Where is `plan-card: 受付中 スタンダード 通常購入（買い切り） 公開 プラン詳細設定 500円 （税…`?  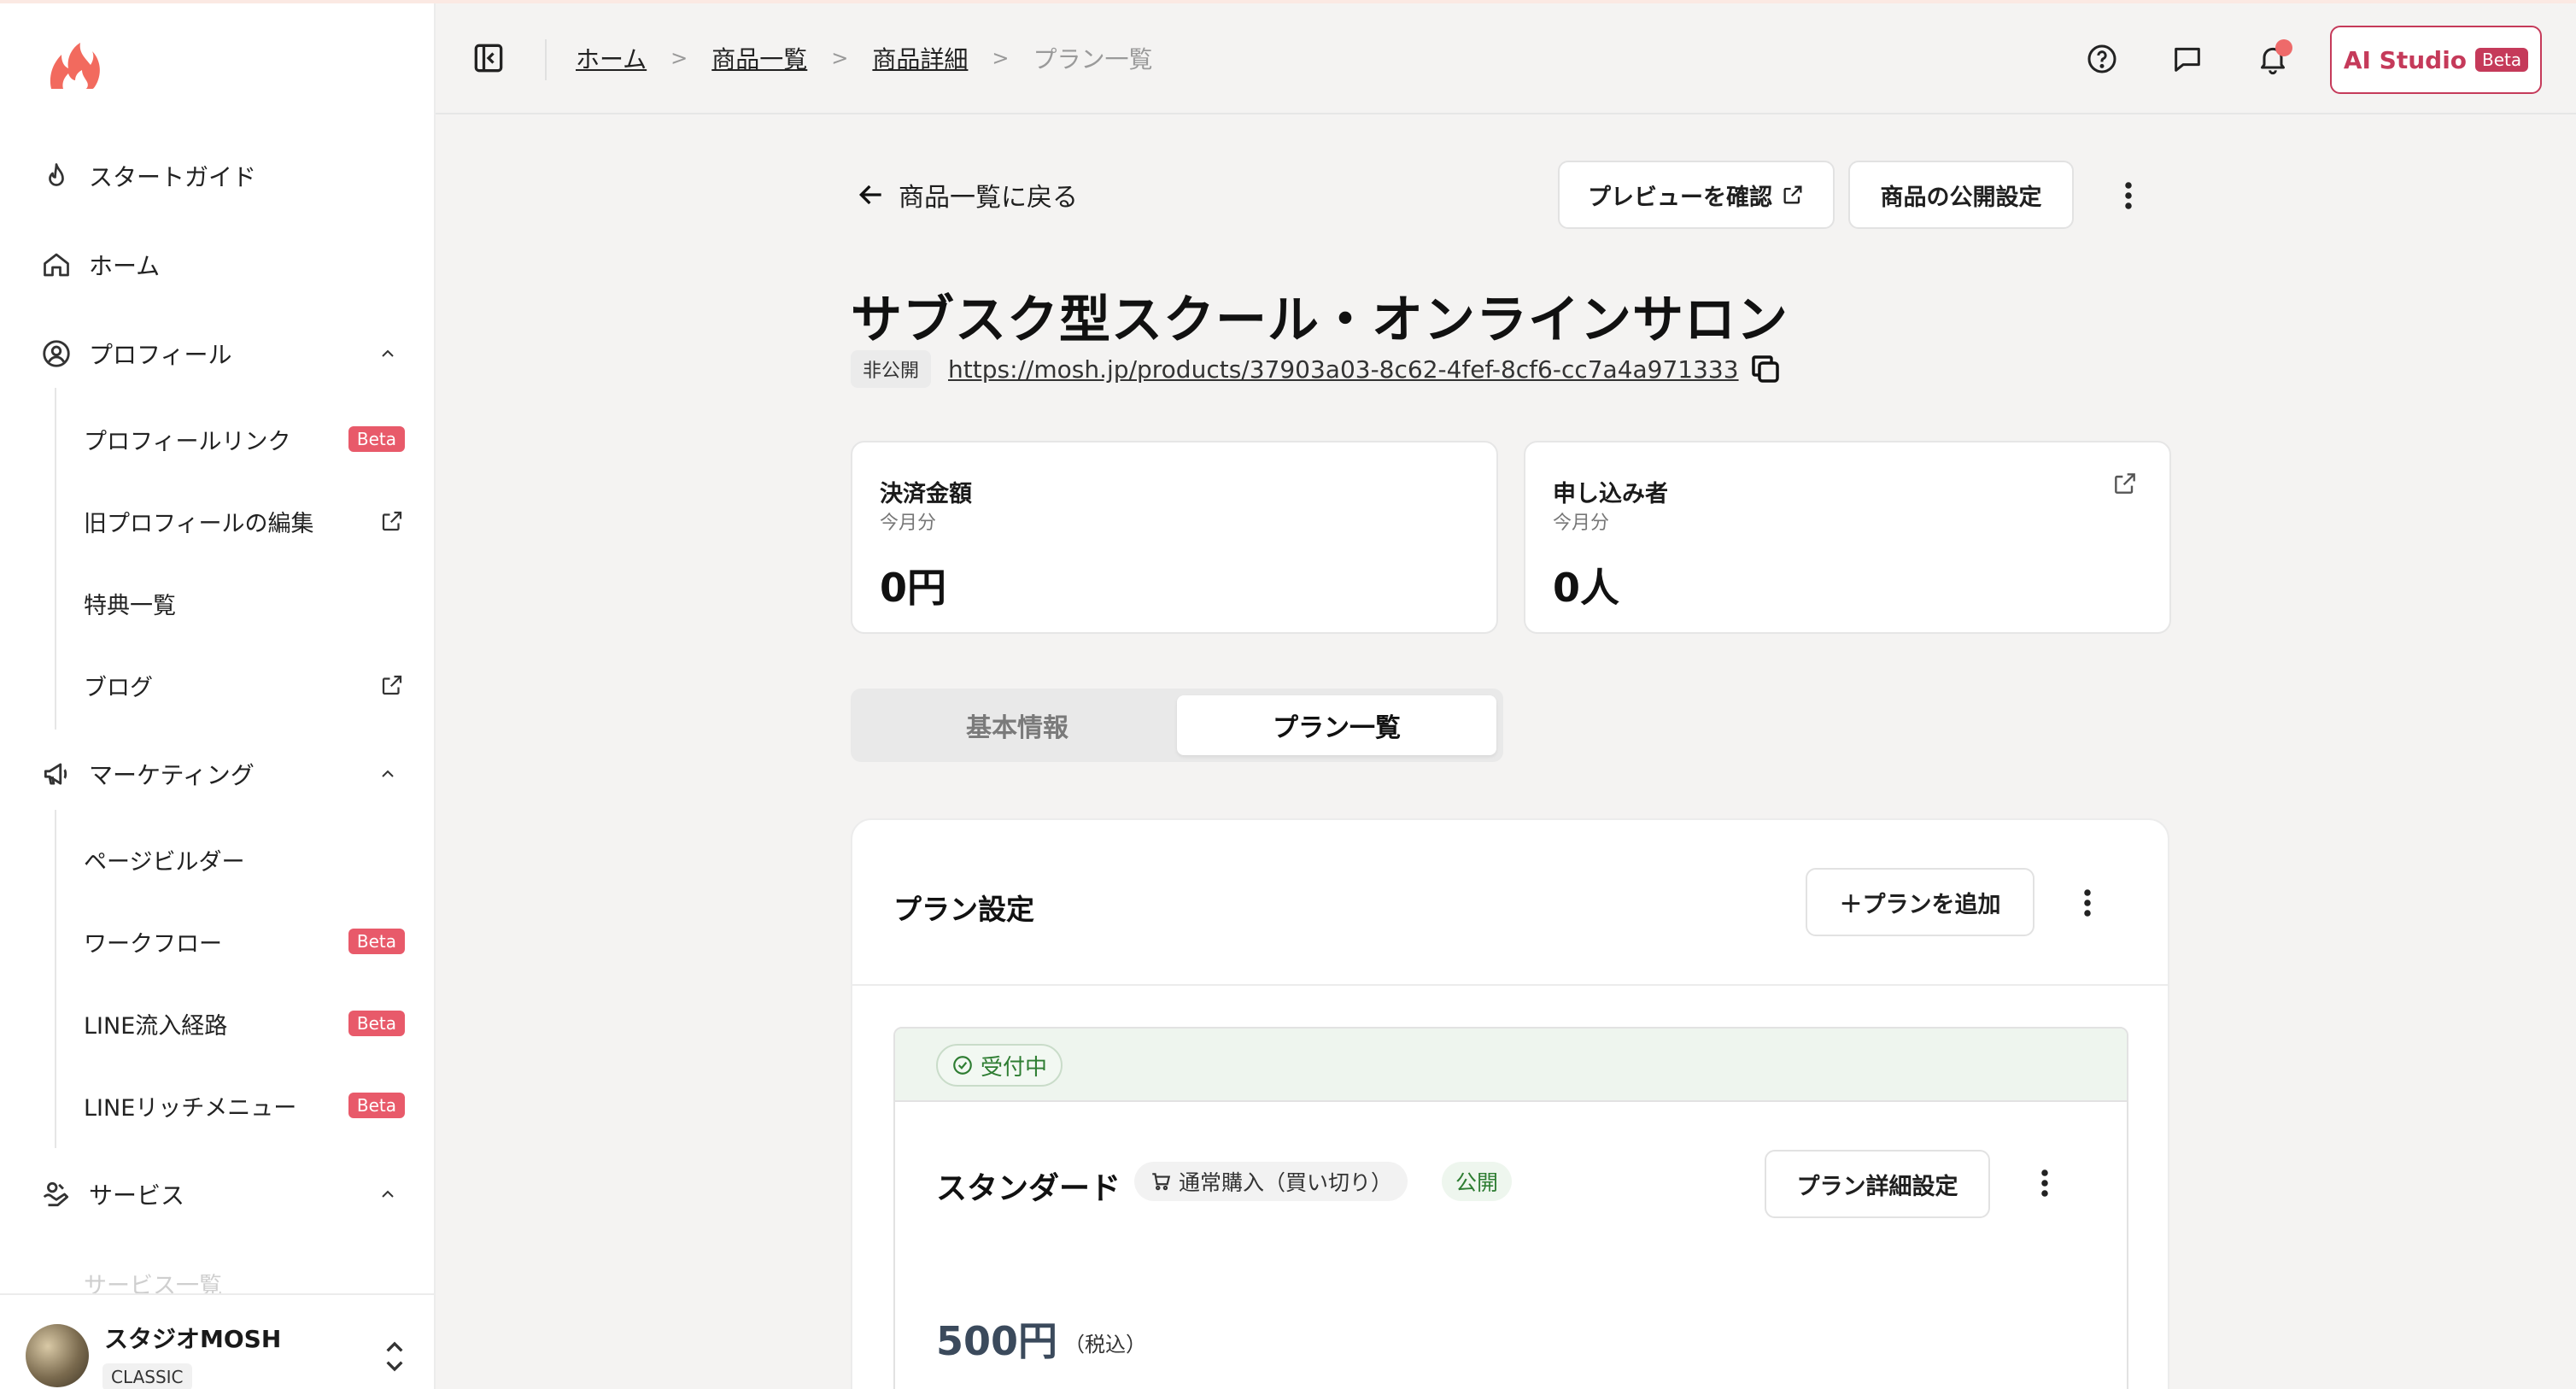 plan-card: 受付中 スタンダード 通常購入（買い切り） 公開 プラン詳細設定 500円 （税… is located at coordinates (1510, 1208).